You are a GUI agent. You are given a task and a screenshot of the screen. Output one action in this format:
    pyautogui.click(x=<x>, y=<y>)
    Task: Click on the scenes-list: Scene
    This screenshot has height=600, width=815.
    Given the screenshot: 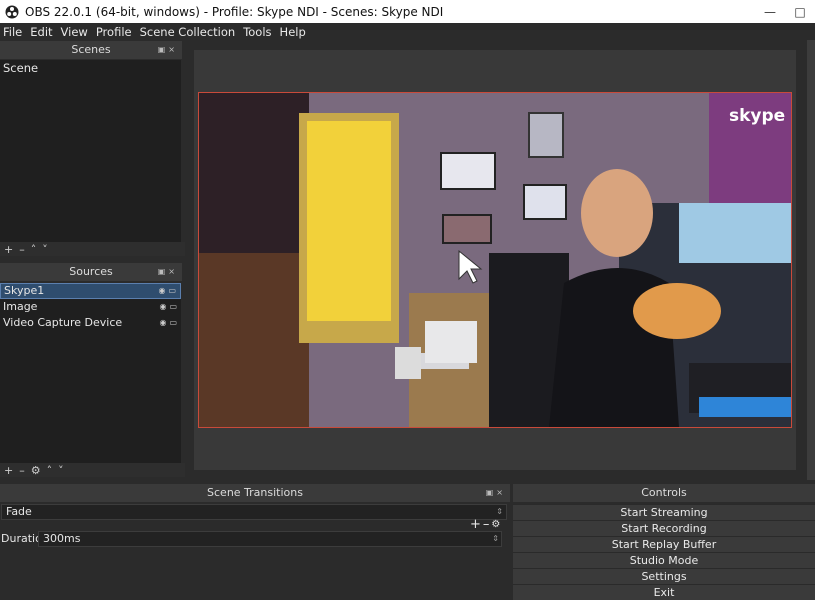 What is the action you would take?
    pyautogui.click(x=90, y=151)
    